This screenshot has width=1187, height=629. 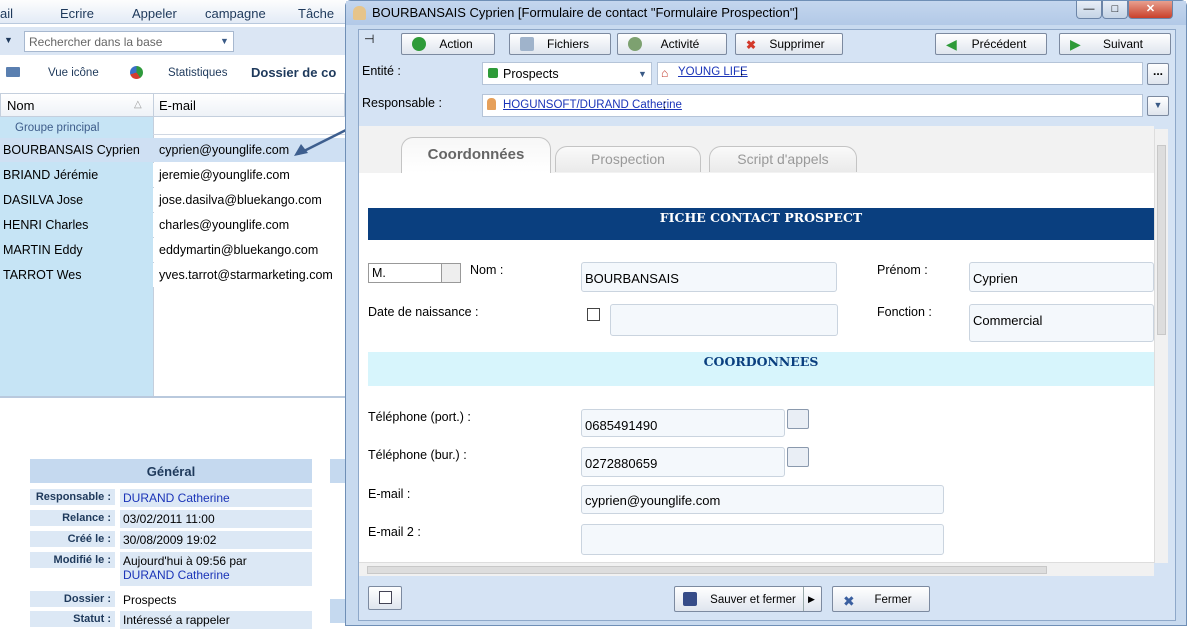 What do you see at coordinates (1075, 44) in the screenshot?
I see `arrow-right-icon: ▶` at bounding box center [1075, 44].